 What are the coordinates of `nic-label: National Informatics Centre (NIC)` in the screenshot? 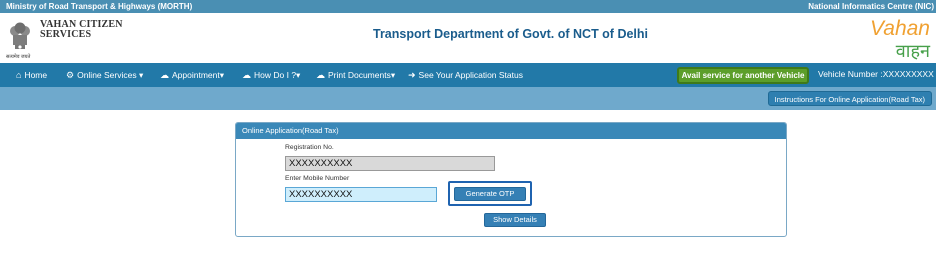 It's located at (871, 6).